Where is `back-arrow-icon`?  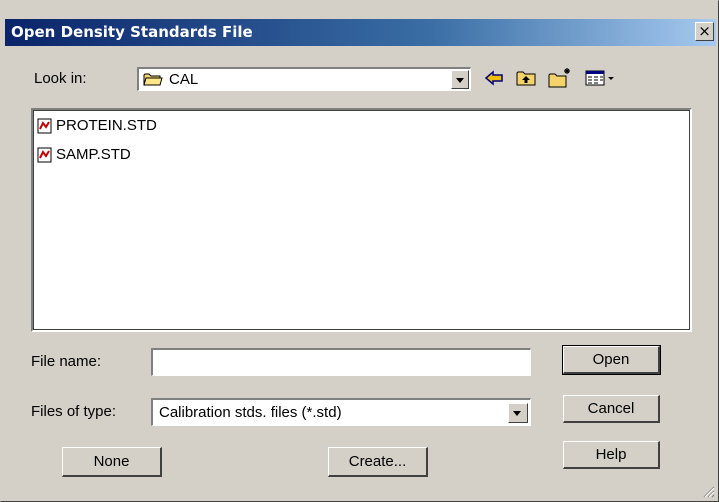 back-arrow-icon is located at coordinates (494, 78).